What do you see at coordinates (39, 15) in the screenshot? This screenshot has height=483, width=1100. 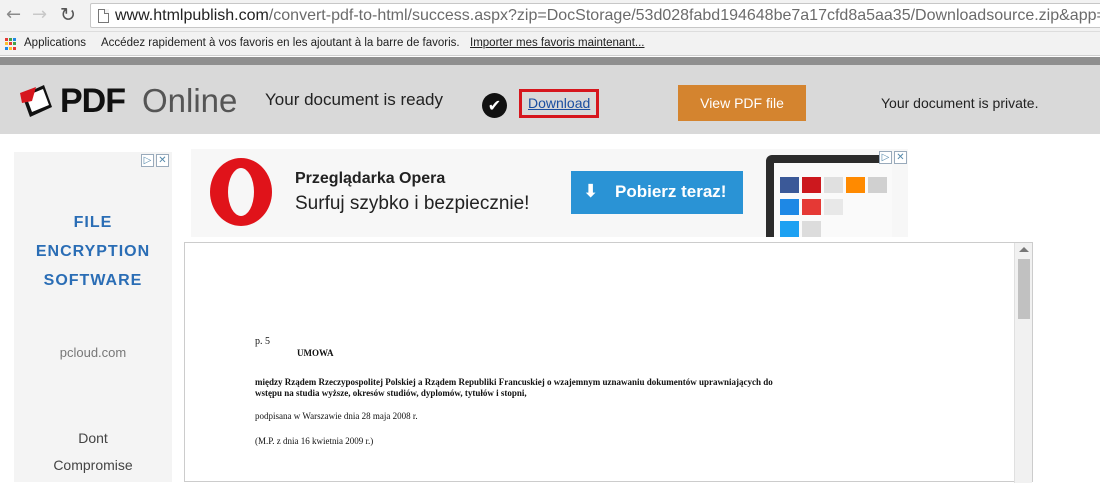 I see `forward-arrow-icon: →` at bounding box center [39, 15].